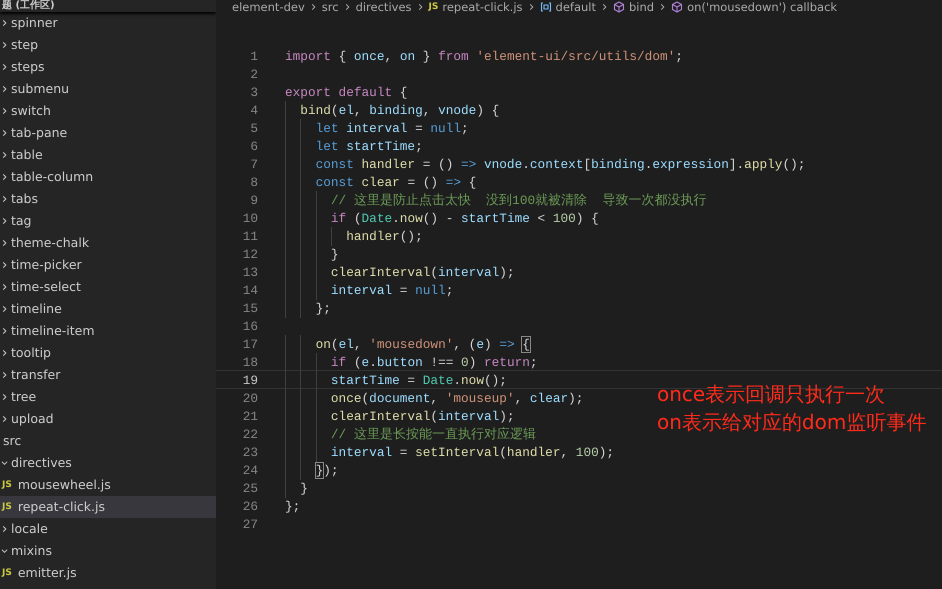  What do you see at coordinates (377, 127) in the screenshot?
I see `code-line: let interval = null;` at bounding box center [377, 127].